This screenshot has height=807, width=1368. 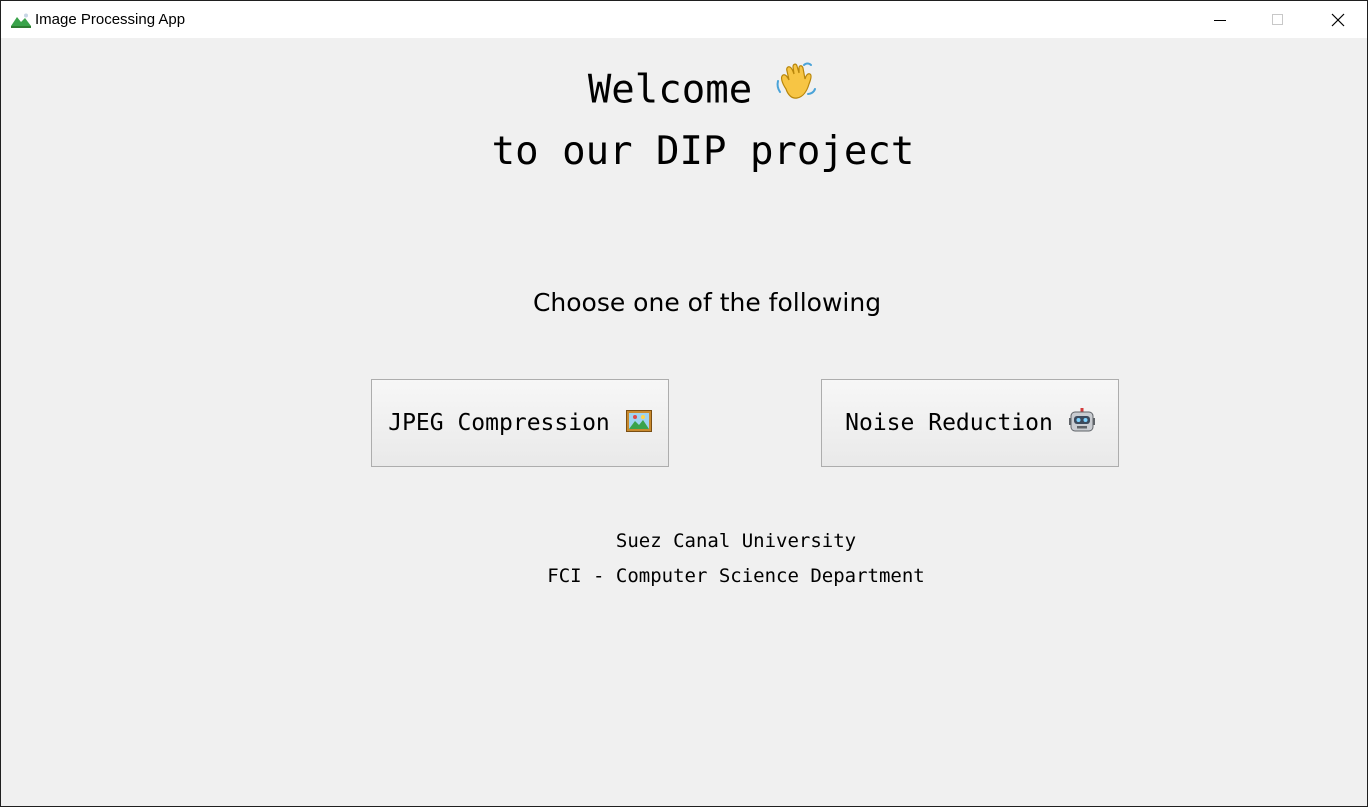 I want to click on window-title: Image Processing App, so click(x=110, y=19).